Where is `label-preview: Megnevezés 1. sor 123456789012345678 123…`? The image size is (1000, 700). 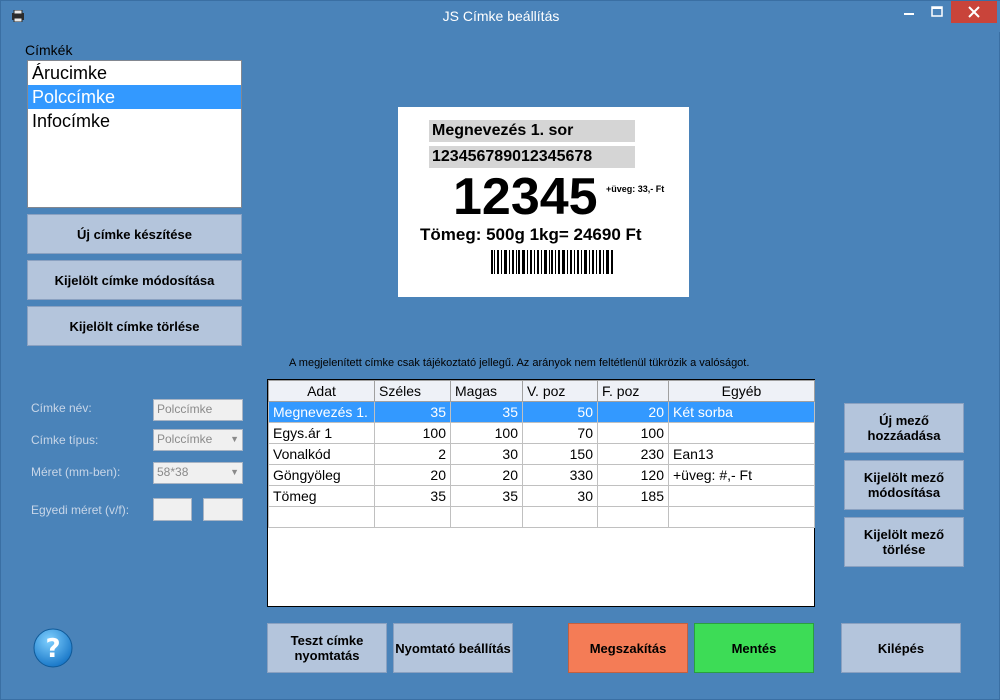
label-preview: Megnevezés 1. sor 123456789012345678 123… is located at coordinates (543, 202).